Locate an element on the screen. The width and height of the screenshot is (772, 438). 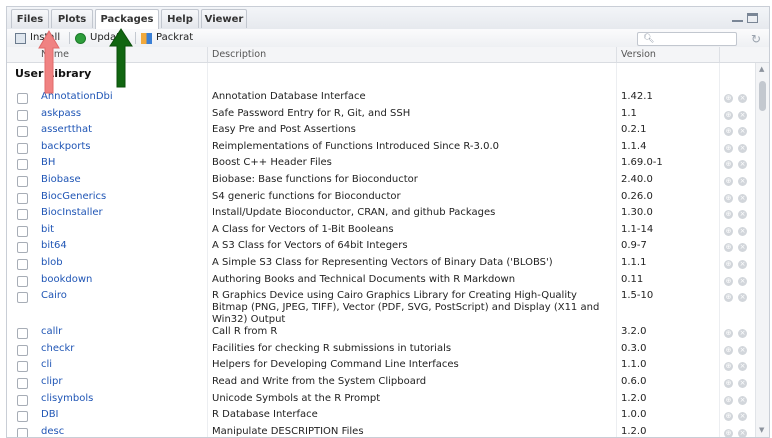
package-name-link: bit64 is located at coordinates (54, 245).